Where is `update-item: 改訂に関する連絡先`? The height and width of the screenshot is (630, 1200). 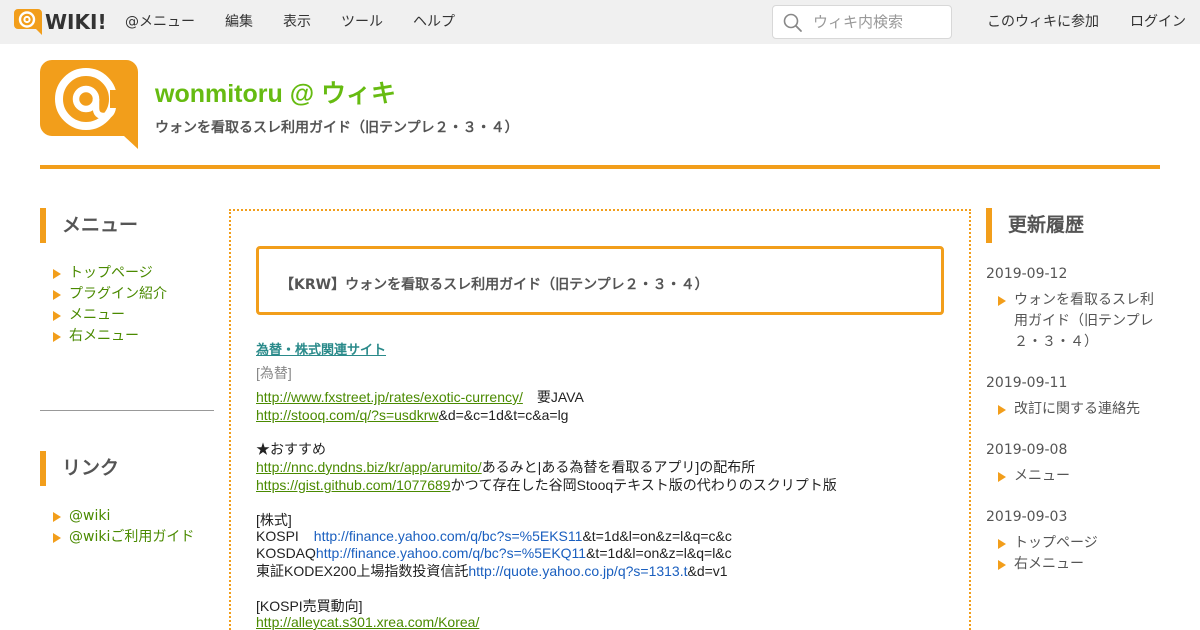 update-item: 改訂に関する連絡先 is located at coordinates (1083, 409).